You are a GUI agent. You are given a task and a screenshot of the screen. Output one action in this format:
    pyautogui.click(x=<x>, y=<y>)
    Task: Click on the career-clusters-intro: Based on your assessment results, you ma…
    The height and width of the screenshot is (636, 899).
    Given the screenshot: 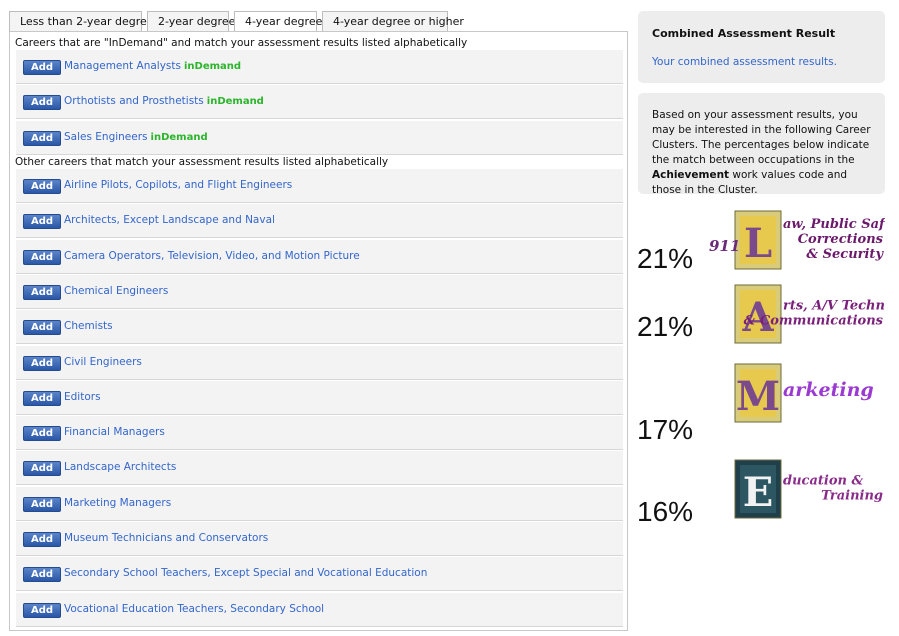 What is the action you would take?
    pyautogui.click(x=761, y=144)
    